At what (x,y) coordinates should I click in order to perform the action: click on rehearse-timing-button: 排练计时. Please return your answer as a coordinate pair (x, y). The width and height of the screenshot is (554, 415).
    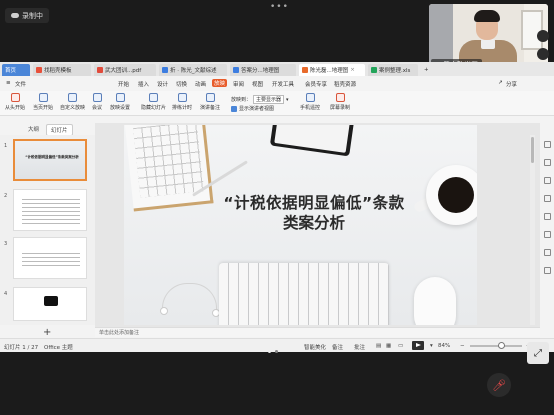
    Looking at the image, I should click on (182, 102).